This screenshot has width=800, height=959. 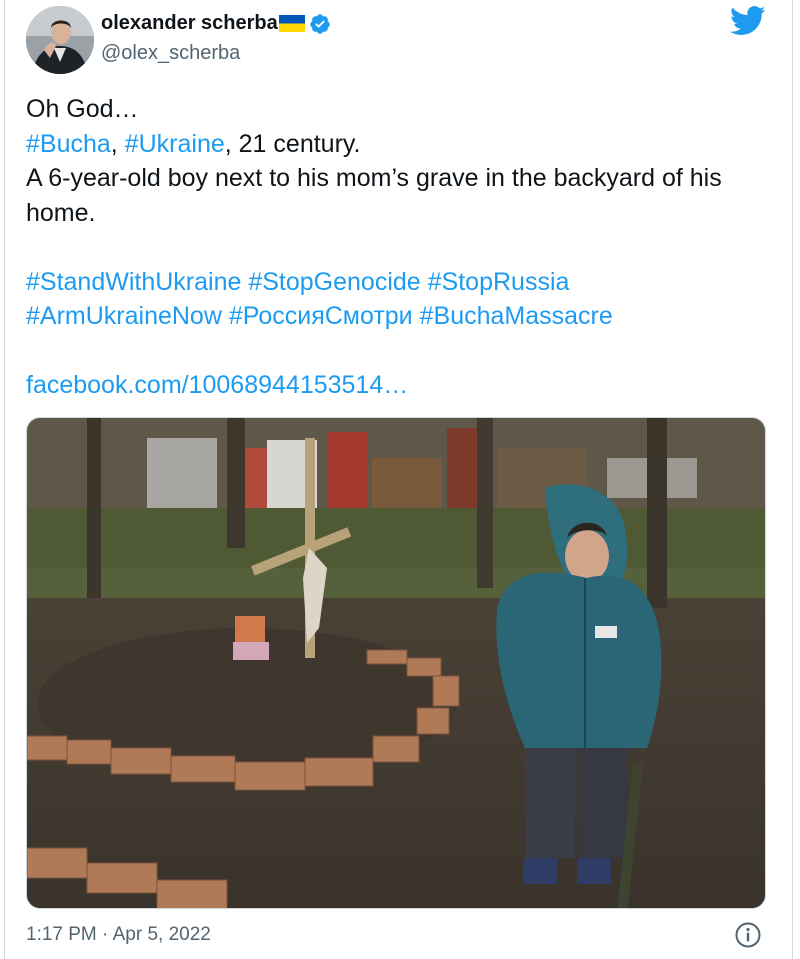 I want to click on hashtag-rossiyasmotri: #РоссияСмотри, so click(x=321, y=316).